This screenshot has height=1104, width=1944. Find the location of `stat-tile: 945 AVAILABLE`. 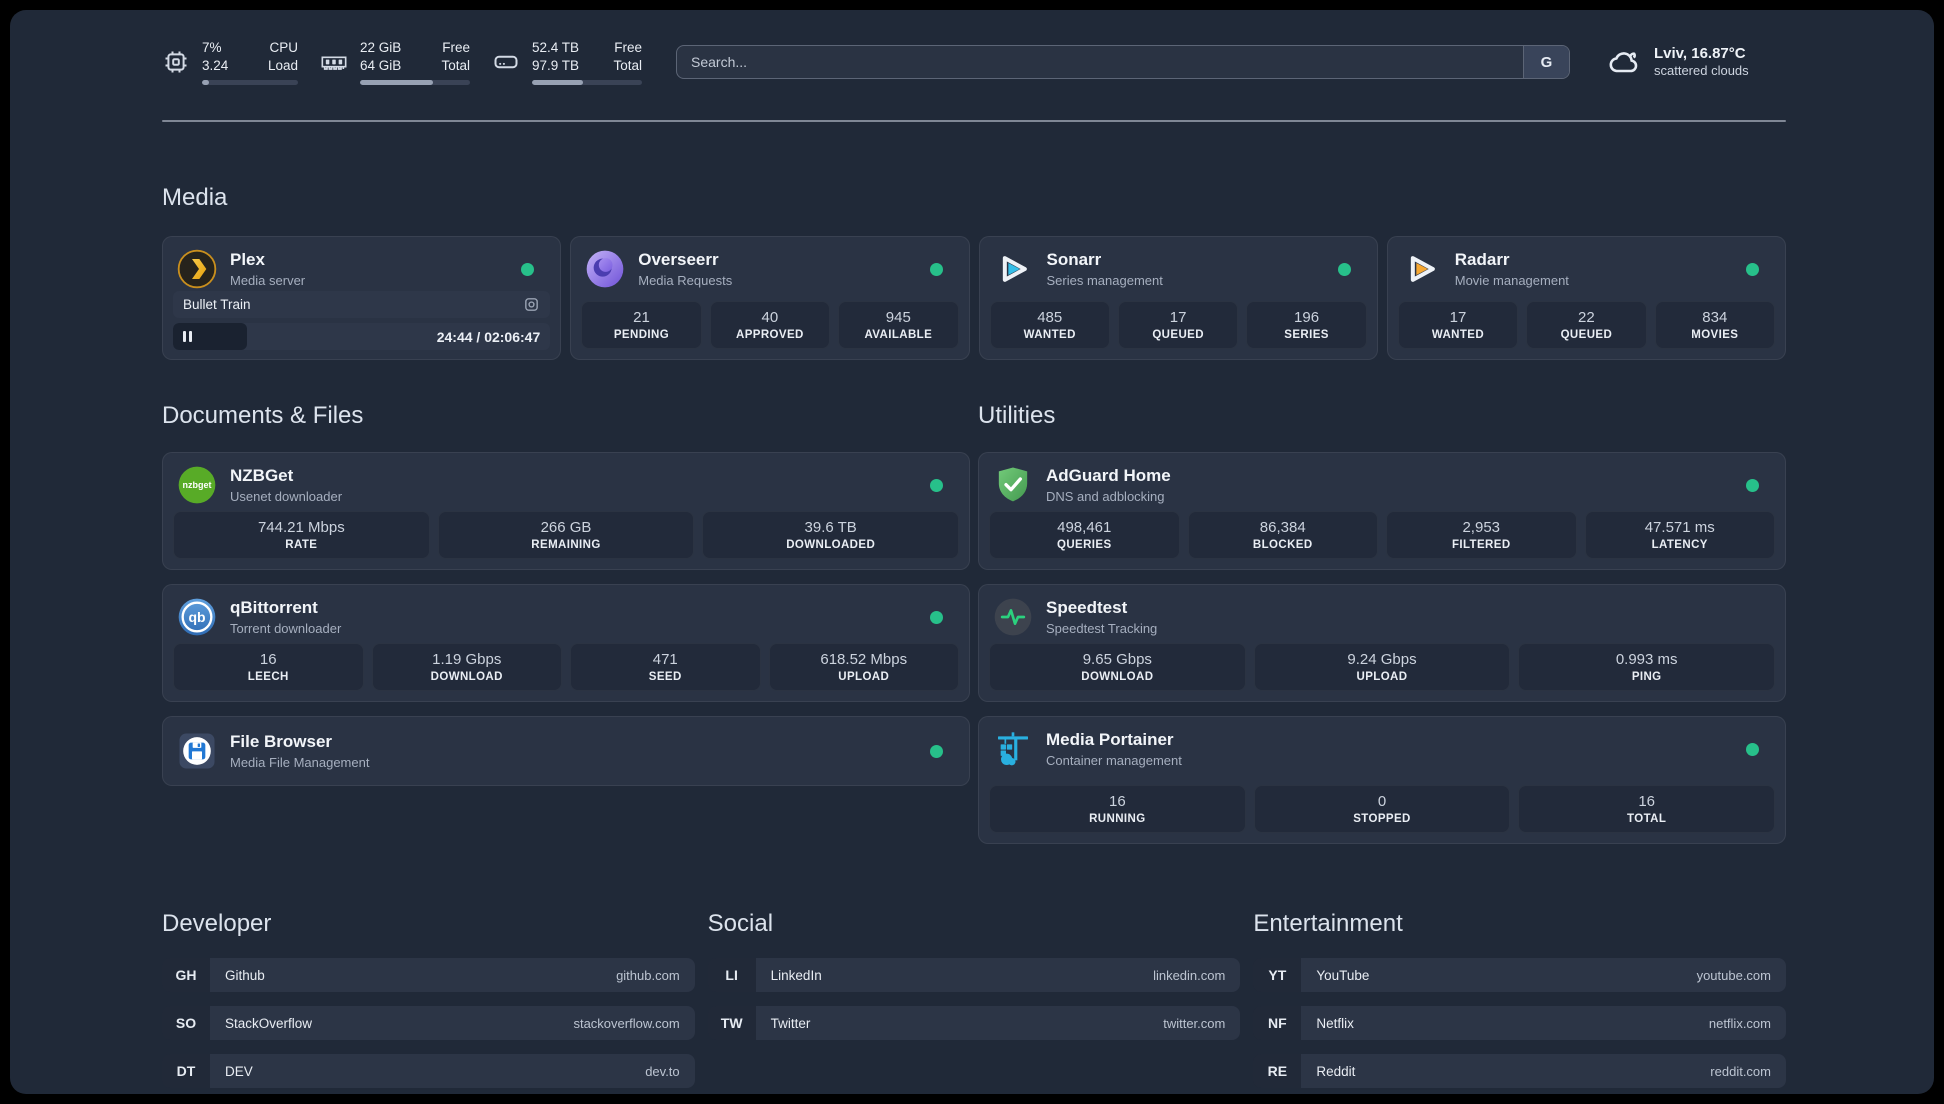

stat-tile: 945 AVAILABLE is located at coordinates (898, 325).